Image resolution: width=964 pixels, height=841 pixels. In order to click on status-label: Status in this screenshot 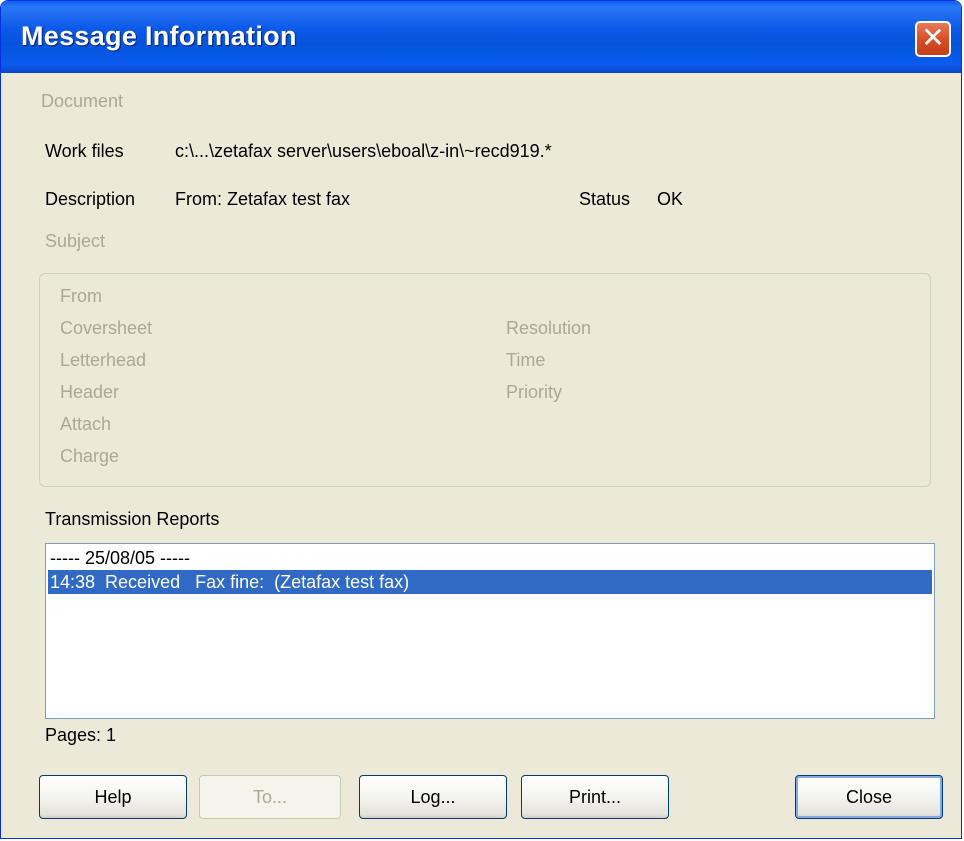, I will do `click(605, 199)`.